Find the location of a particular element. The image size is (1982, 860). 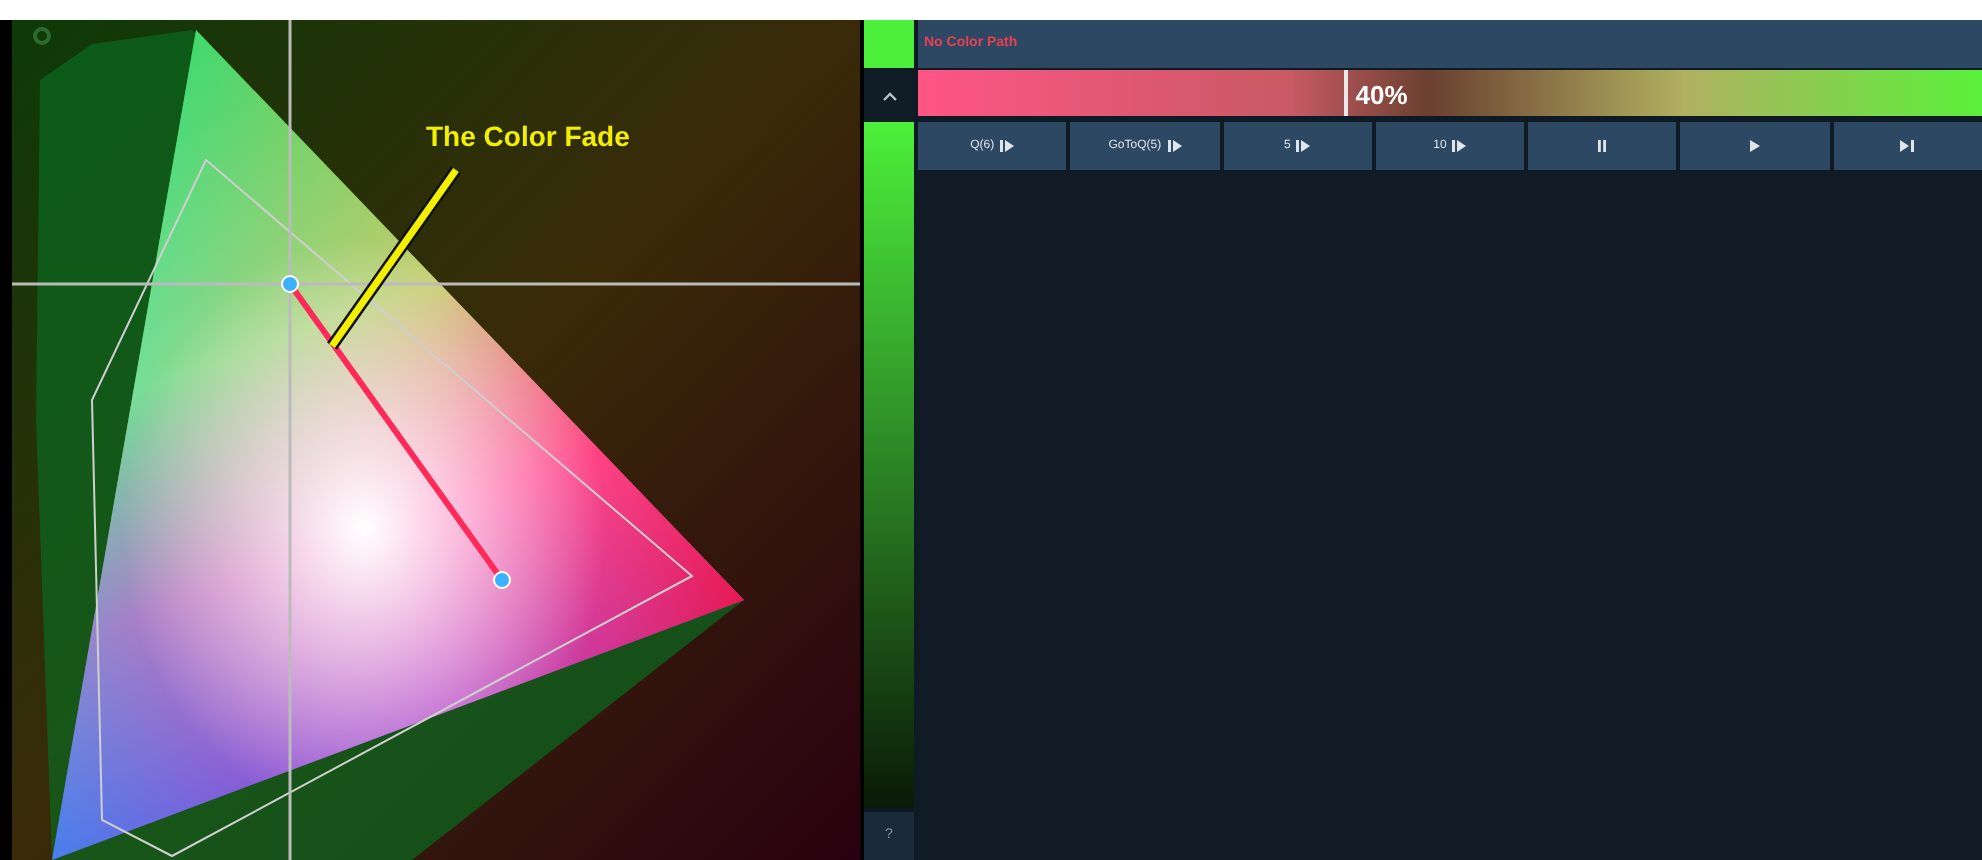

color-swatch is located at coordinates (889, 44).